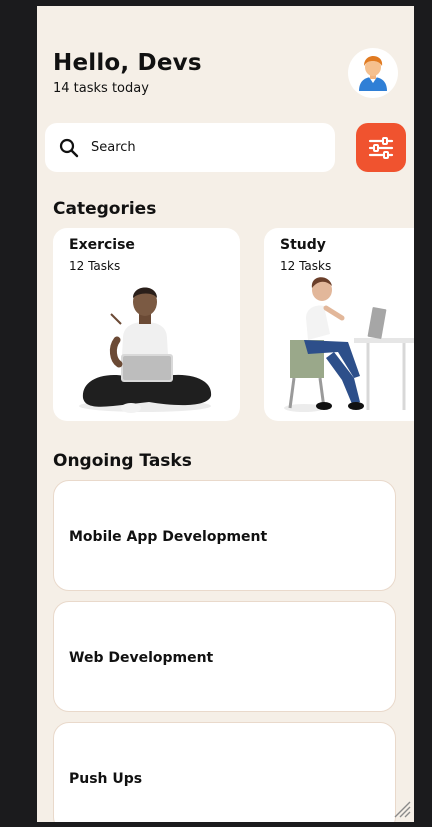  Describe the element at coordinates (105, 209) in the screenshot. I see `categories-heading: Categories` at that location.